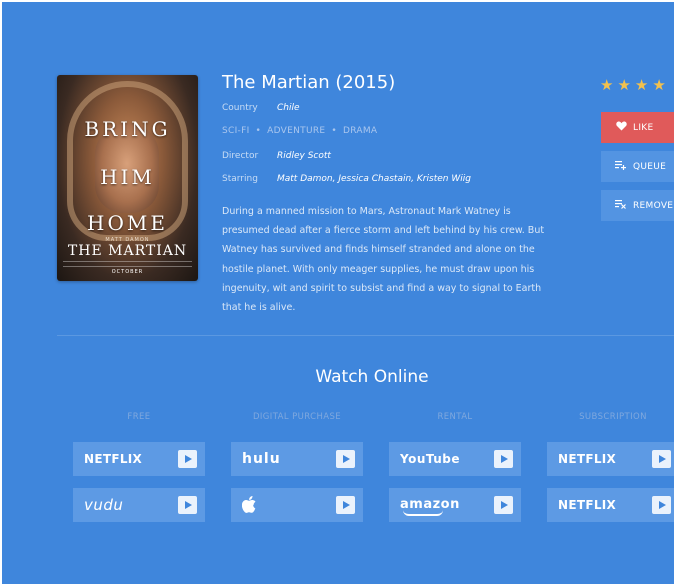 The image size is (676, 586). Describe the element at coordinates (288, 108) in the screenshot. I see `country-value: Chile` at that location.